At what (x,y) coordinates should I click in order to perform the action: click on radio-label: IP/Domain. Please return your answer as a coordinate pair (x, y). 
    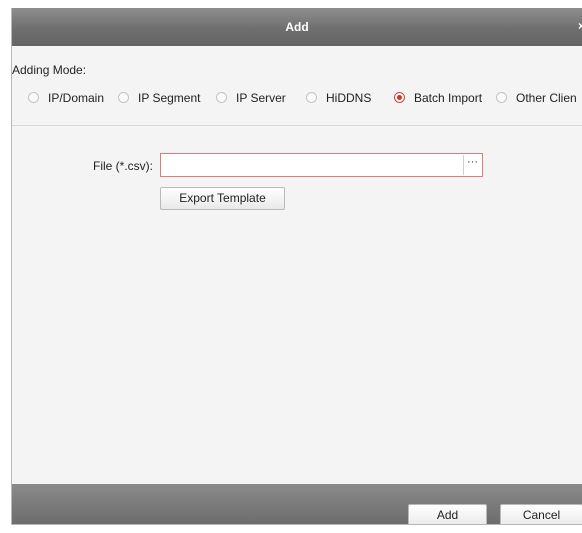
    Looking at the image, I should click on (76, 98).